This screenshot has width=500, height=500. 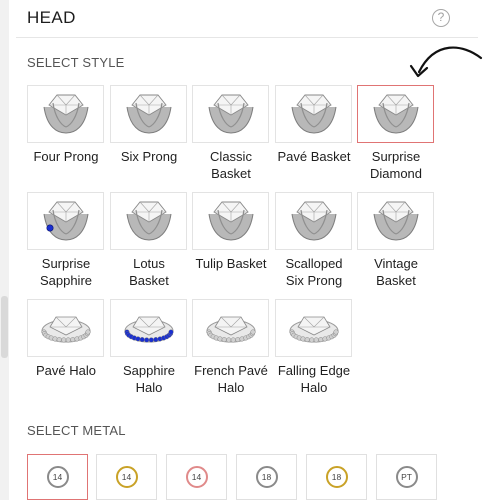 I want to click on scrollbar-track, so click(x=4, y=250).